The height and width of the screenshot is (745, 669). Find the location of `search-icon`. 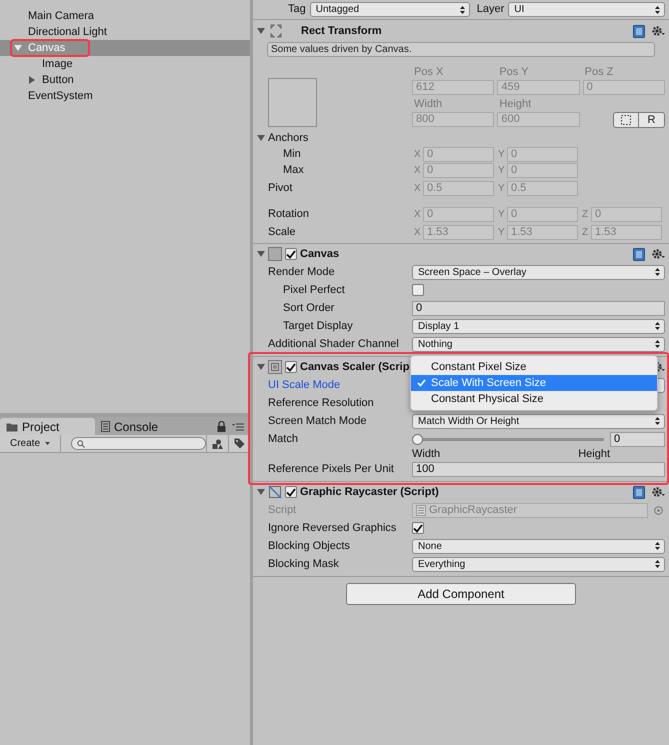

search-icon is located at coordinates (81, 444).